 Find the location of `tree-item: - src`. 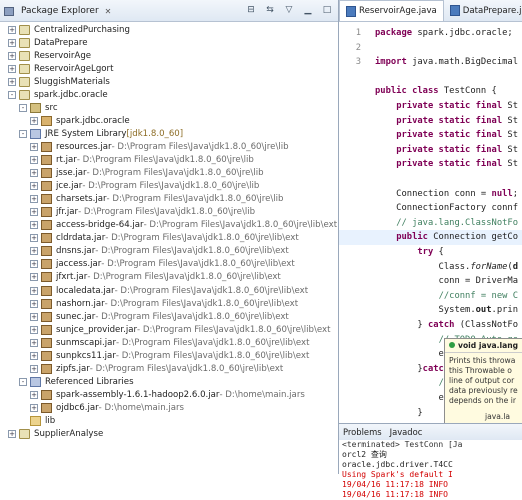

tree-item: - src is located at coordinates (38, 107).